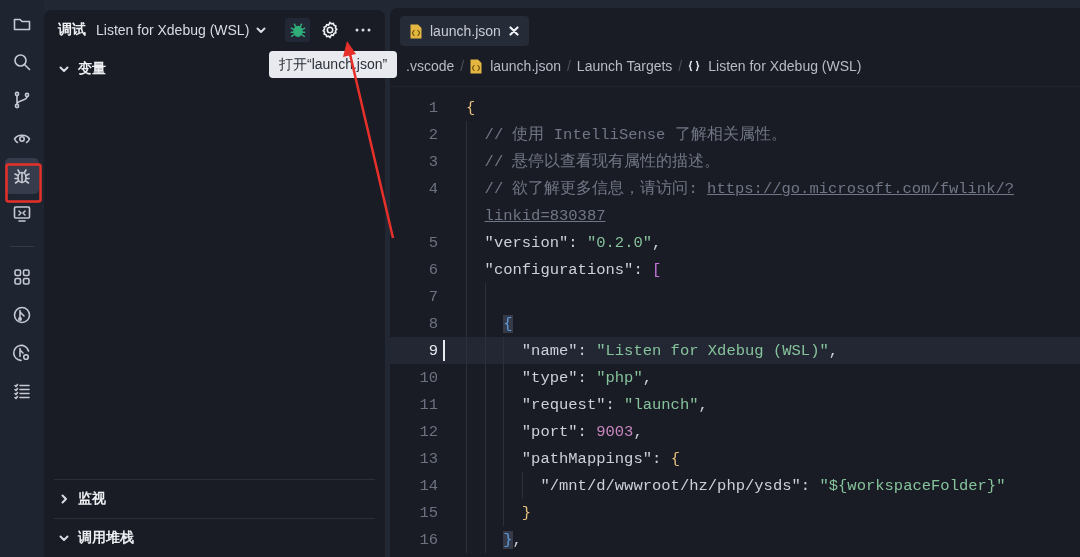 This screenshot has width=1080, height=557. I want to click on highlight-frame, so click(23, 183).